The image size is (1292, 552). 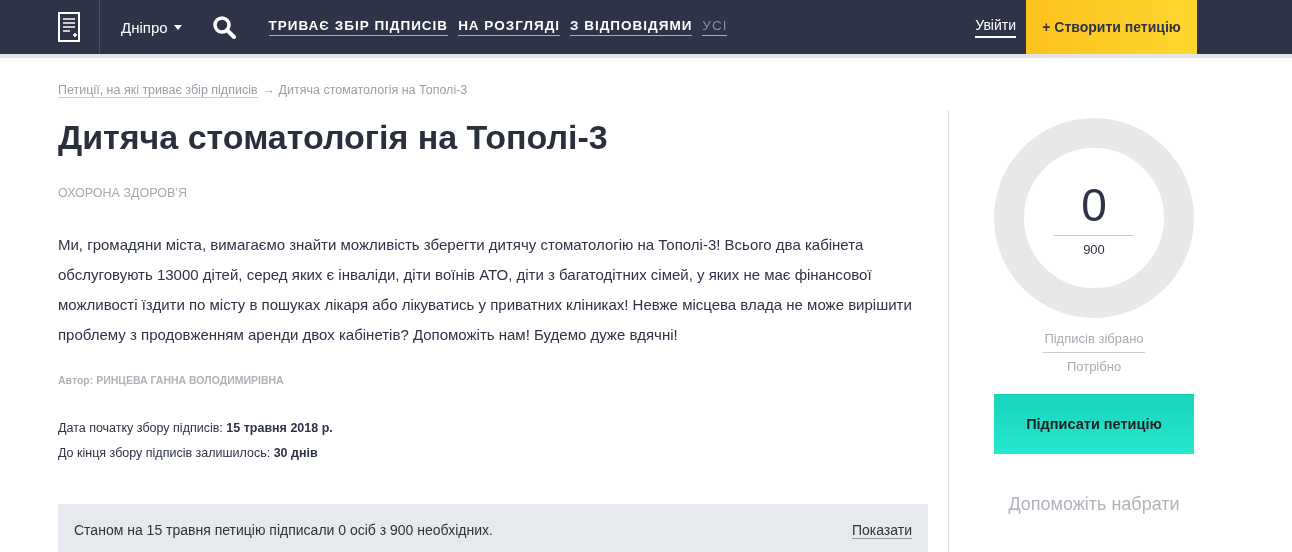 I want to click on search-icon, so click(x=223, y=27).